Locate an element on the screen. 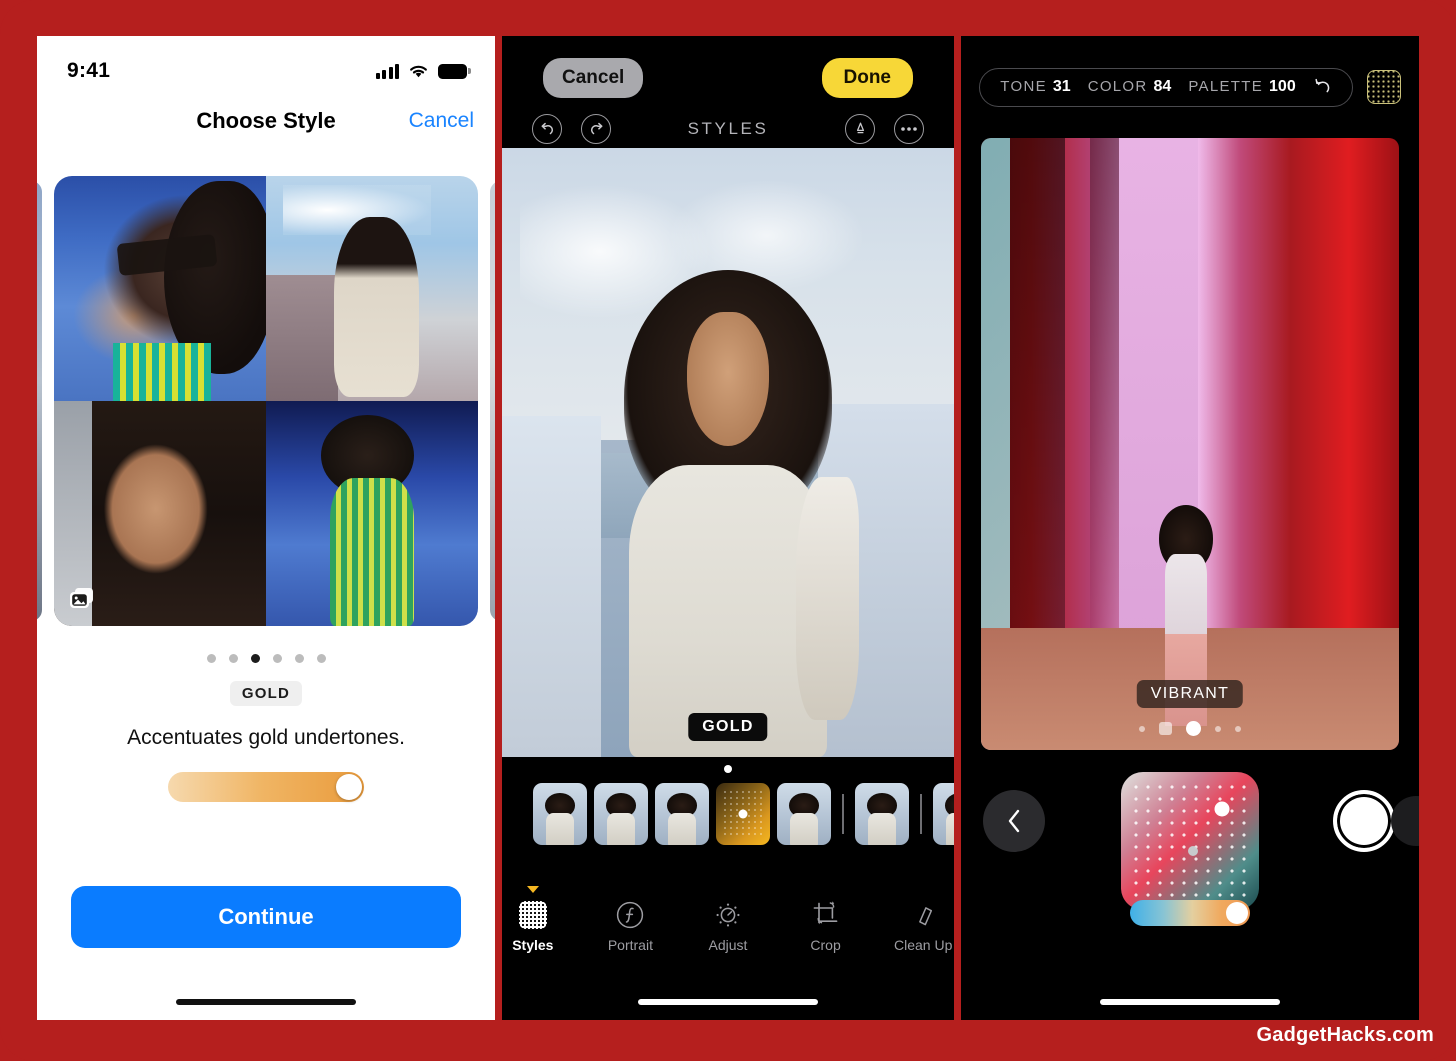  redo-icon is located at coordinates (596, 129).